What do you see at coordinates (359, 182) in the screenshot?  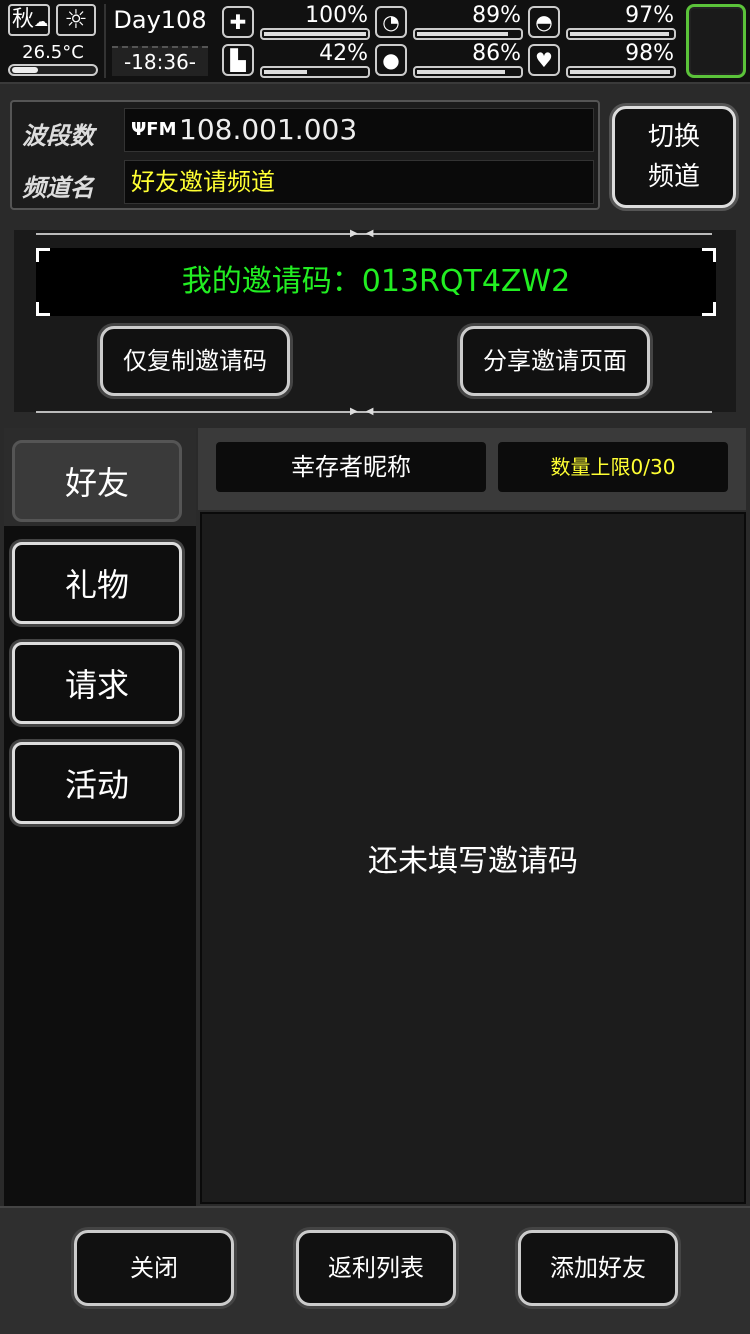 I see `channel-name-field: 好友邀请频道` at bounding box center [359, 182].